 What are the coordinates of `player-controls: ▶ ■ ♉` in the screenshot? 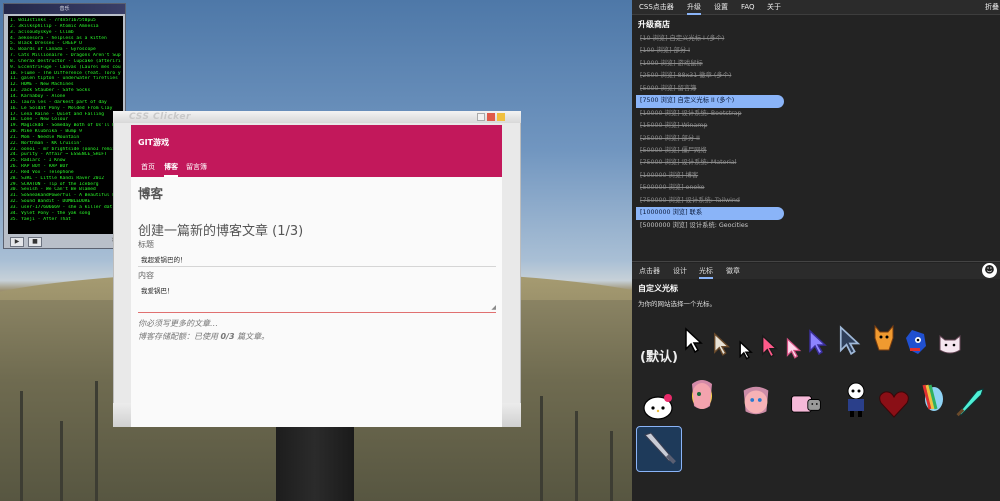 It's located at (65, 242).